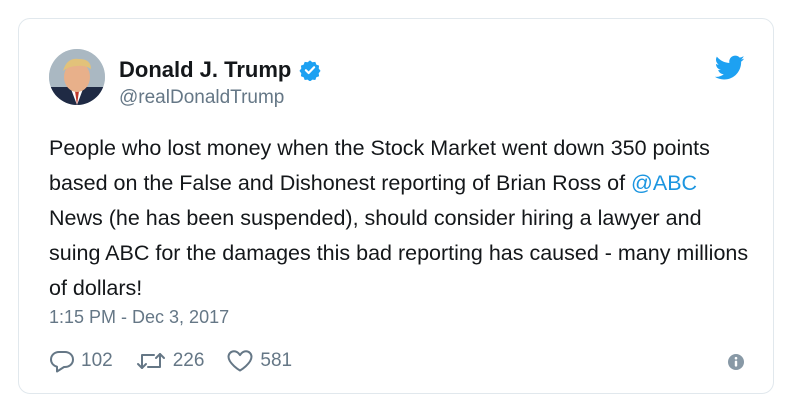 Image resolution: width=798 pixels, height=420 pixels. What do you see at coordinates (170, 361) in the screenshot?
I see `retweet-button: 226` at bounding box center [170, 361].